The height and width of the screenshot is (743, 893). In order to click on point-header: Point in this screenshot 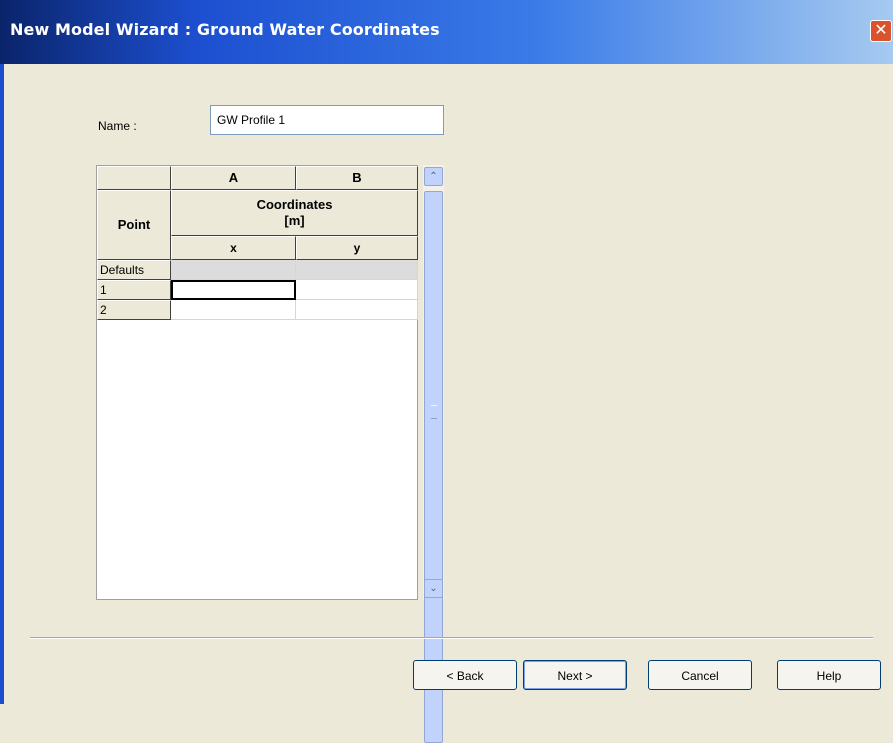, I will do `click(134, 225)`.